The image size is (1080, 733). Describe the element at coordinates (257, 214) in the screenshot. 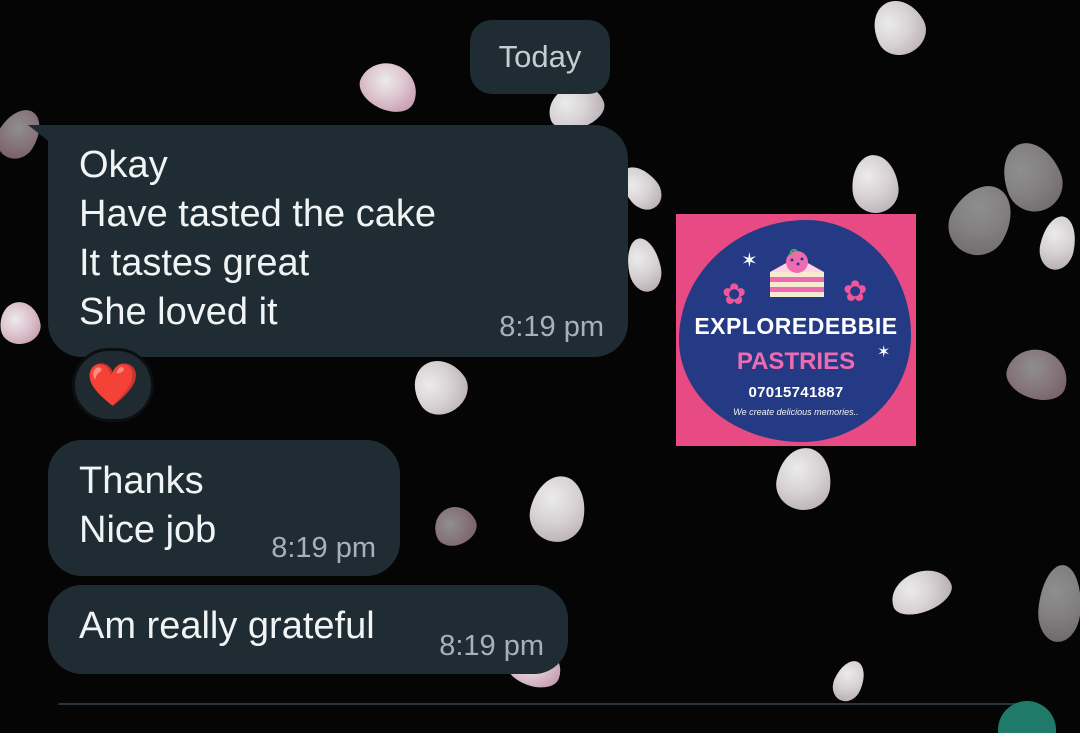

I see `message-text-line: Have tasted the cake` at that location.